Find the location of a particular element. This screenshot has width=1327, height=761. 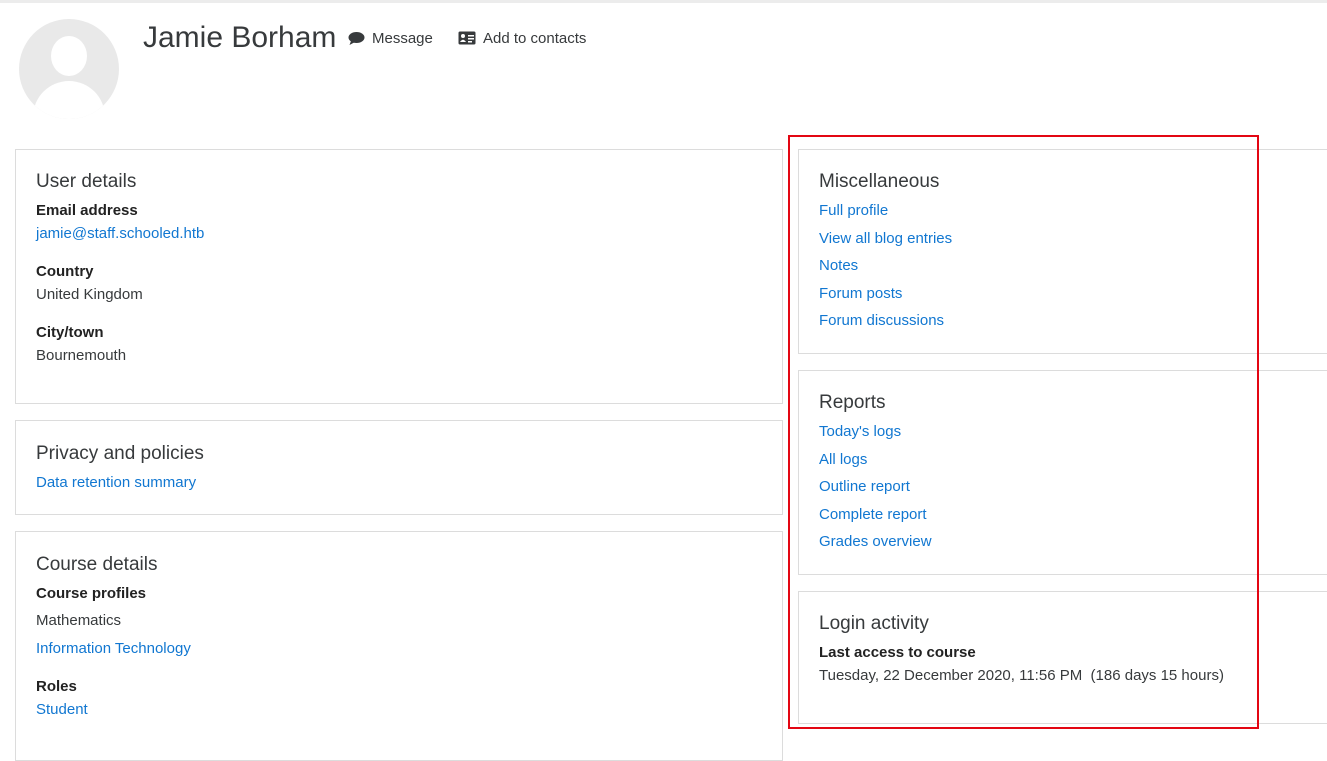

view-blog-entries-link: View all blog entries is located at coordinates (885, 239).